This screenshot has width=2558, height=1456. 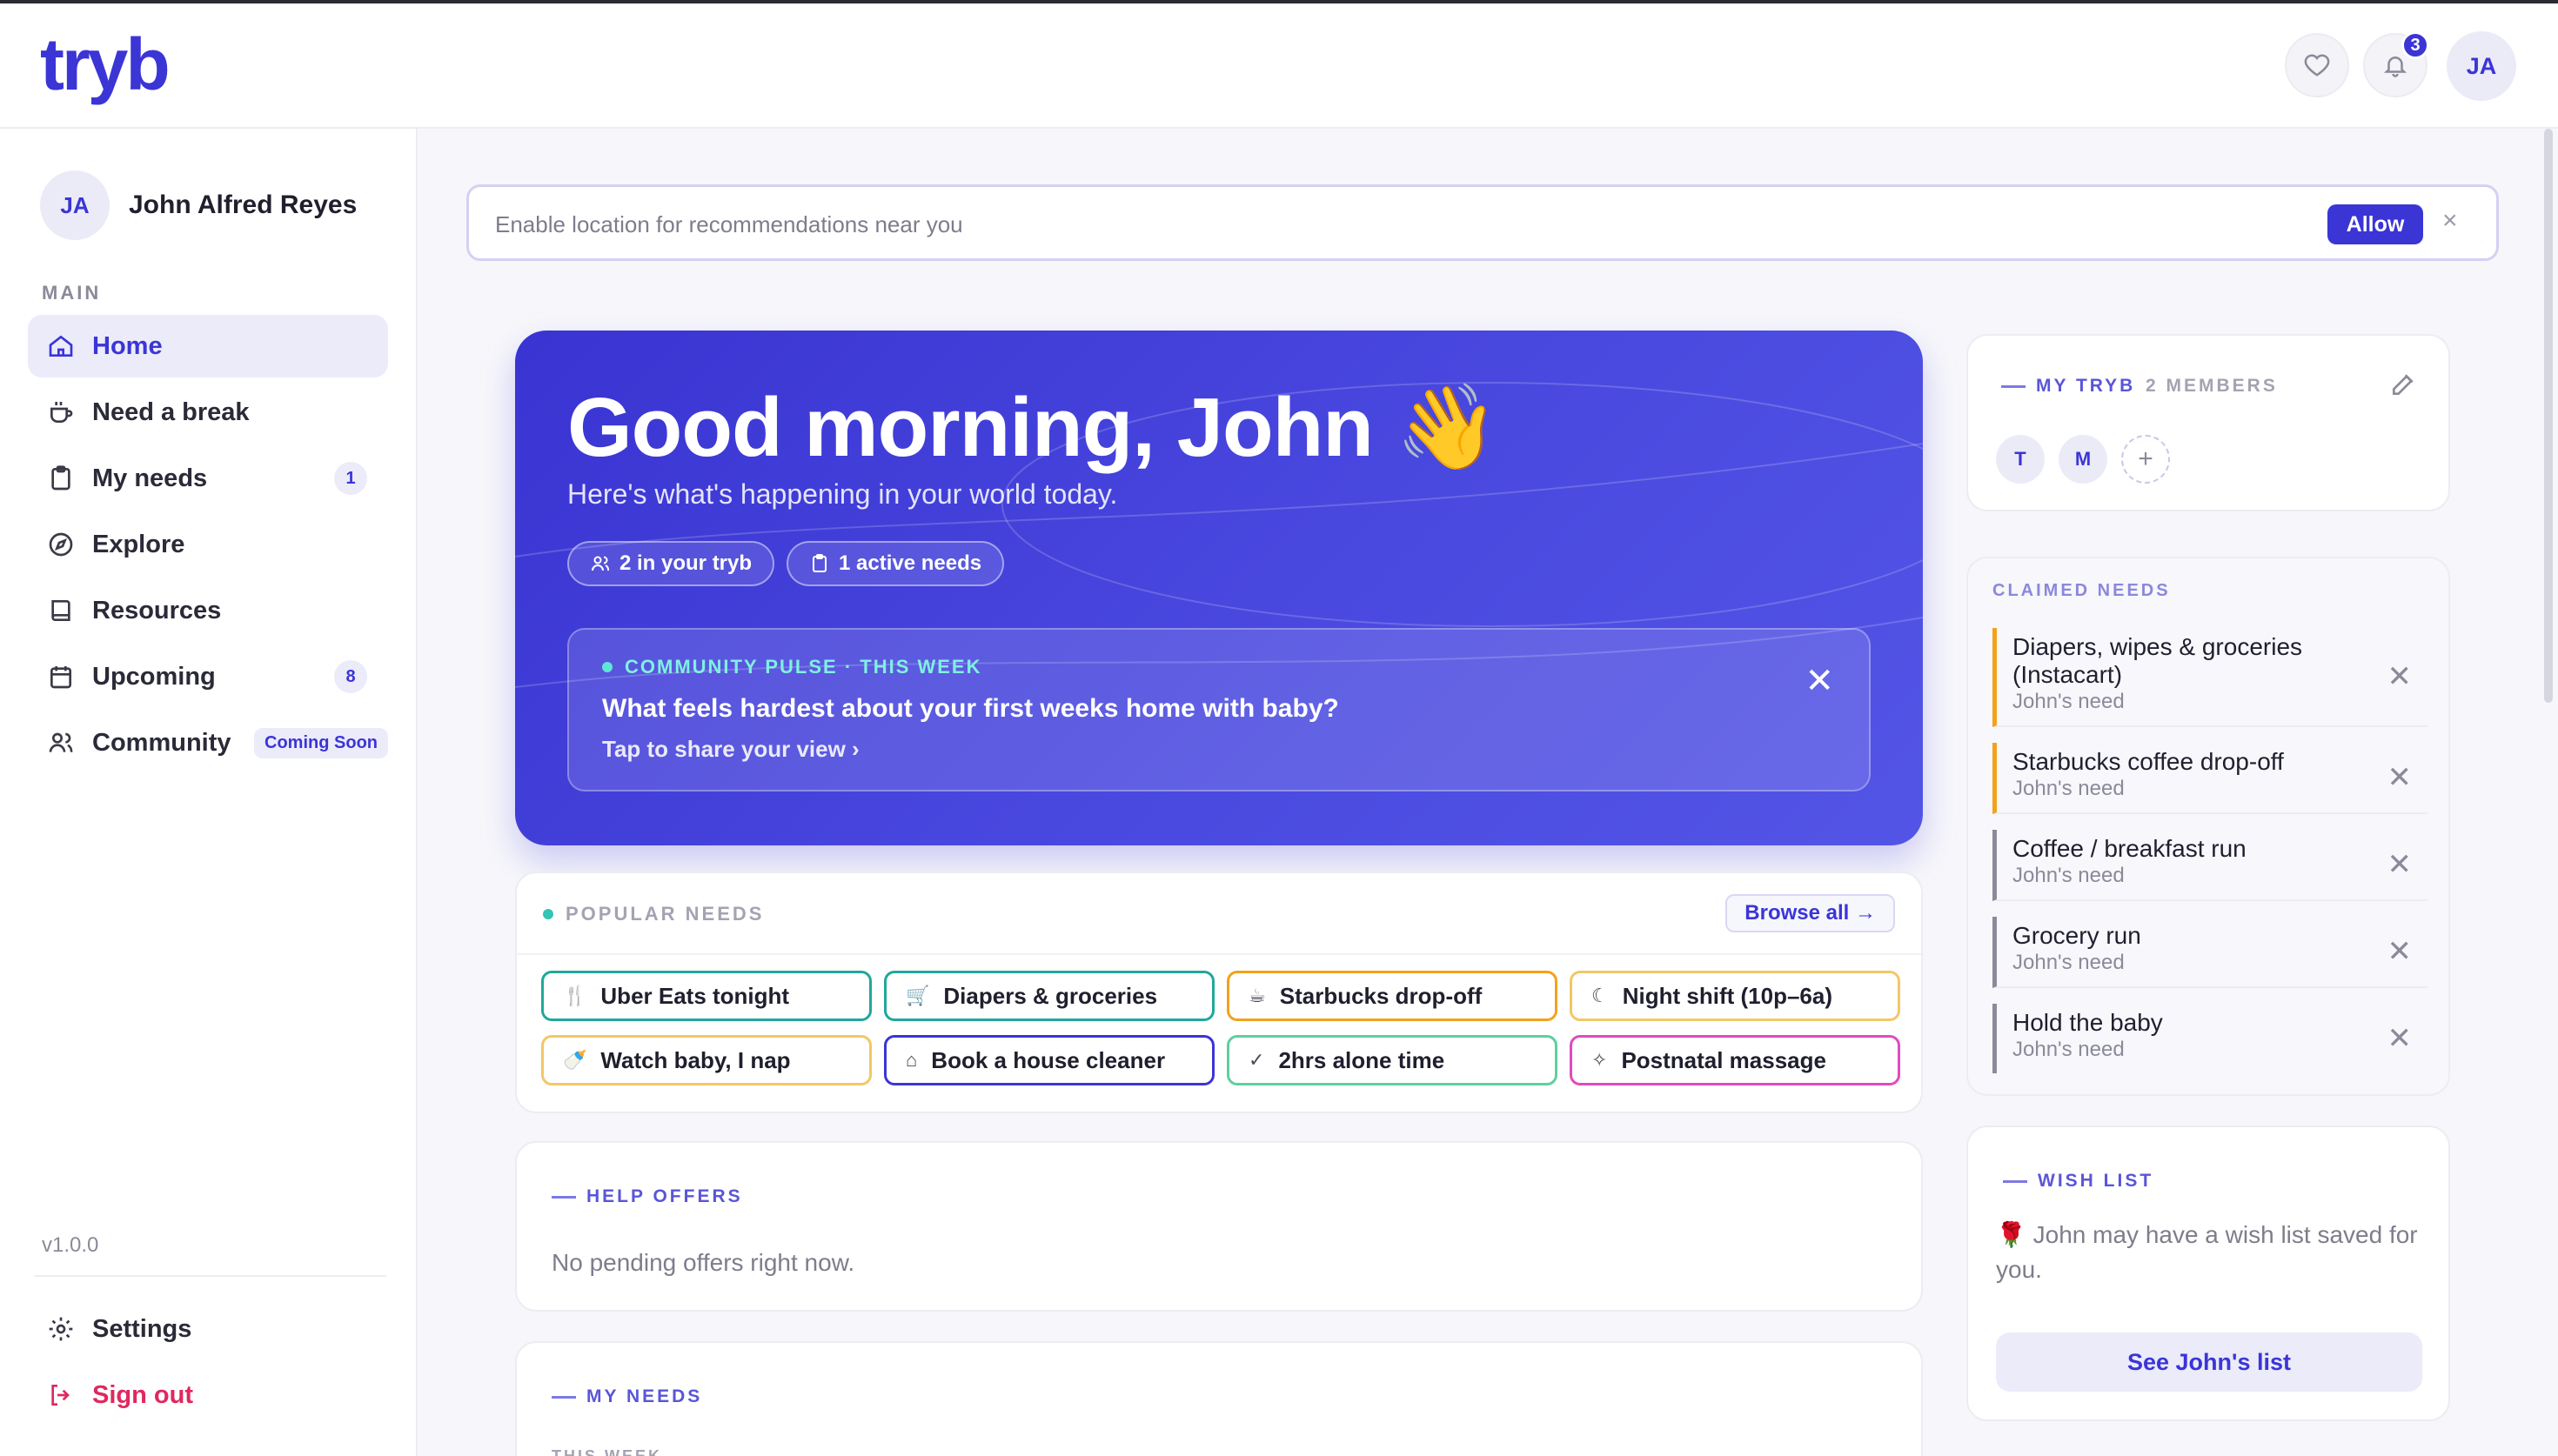 What do you see at coordinates (703, 1262) in the screenshot?
I see `help-offers-empty-text: No pending offers right now.` at bounding box center [703, 1262].